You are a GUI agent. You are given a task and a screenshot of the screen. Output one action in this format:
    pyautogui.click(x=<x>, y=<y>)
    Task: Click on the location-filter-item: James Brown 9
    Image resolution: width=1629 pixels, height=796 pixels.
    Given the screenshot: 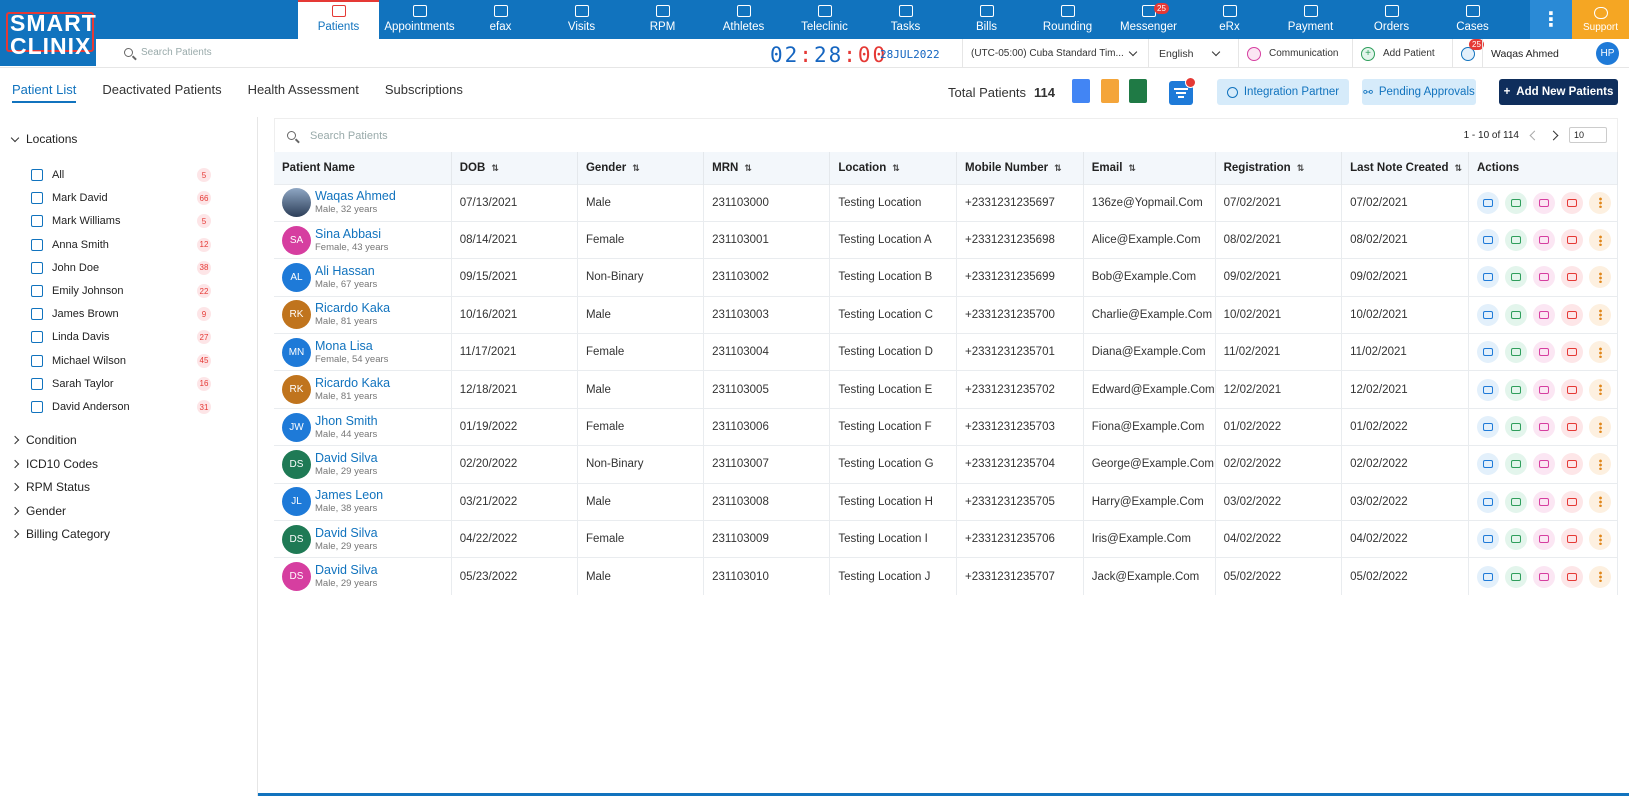 What is the action you would take?
    pyautogui.click(x=121, y=314)
    